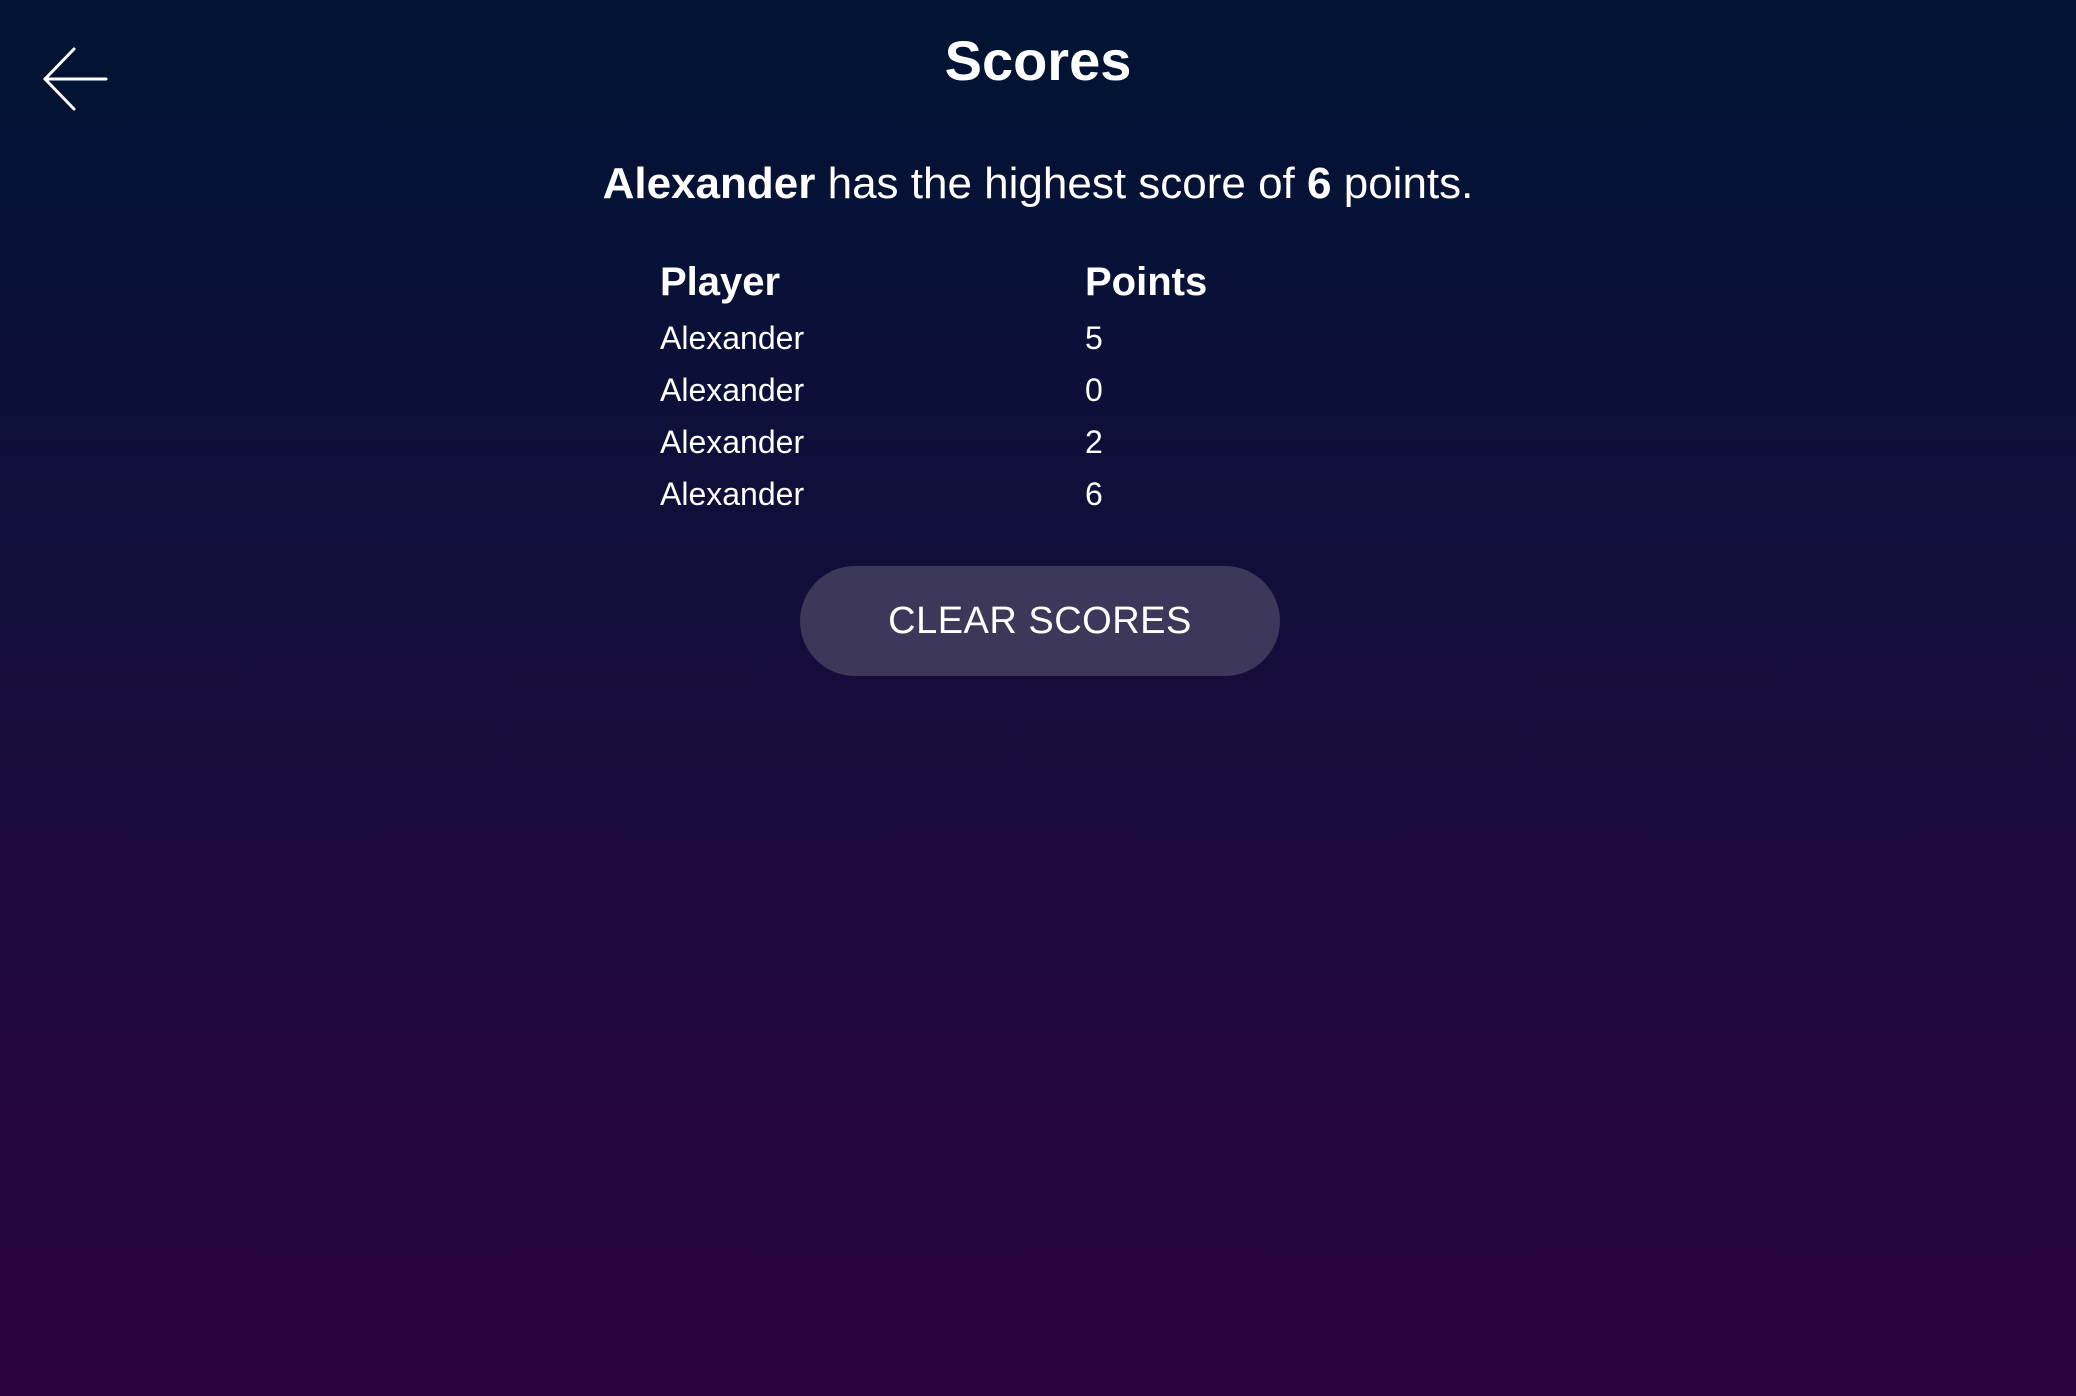 This screenshot has height=1396, width=2076. What do you see at coordinates (1094, 389) in the screenshot?
I see `points-cell: 0` at bounding box center [1094, 389].